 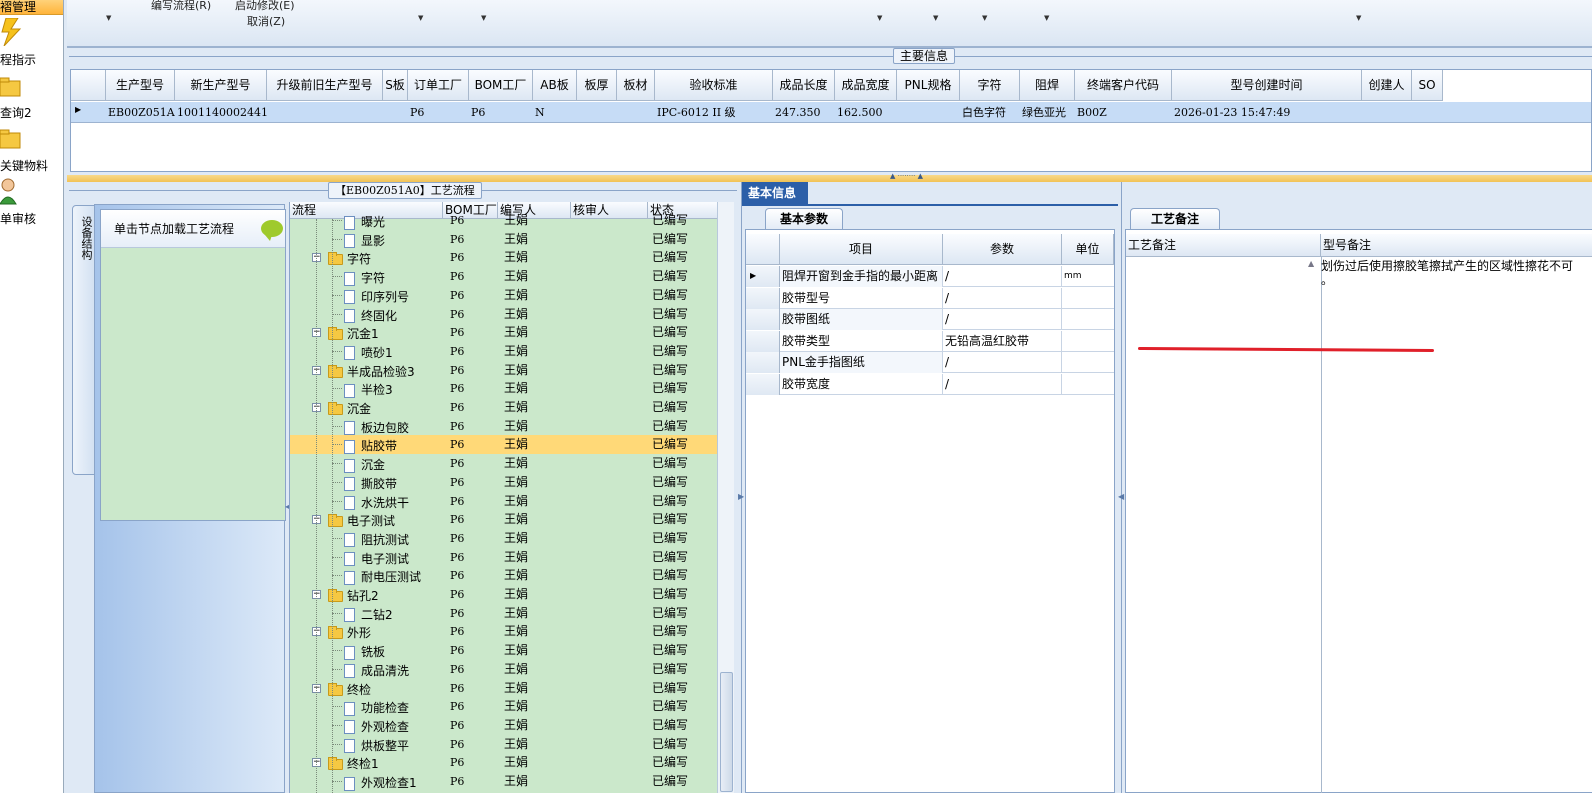 I want to click on col-header: 验收标准, so click(x=714, y=85).